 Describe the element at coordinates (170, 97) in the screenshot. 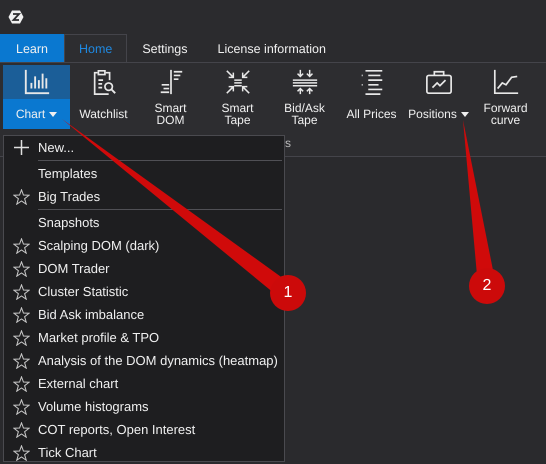

I see `ribbon-button: Smart DOM` at that location.